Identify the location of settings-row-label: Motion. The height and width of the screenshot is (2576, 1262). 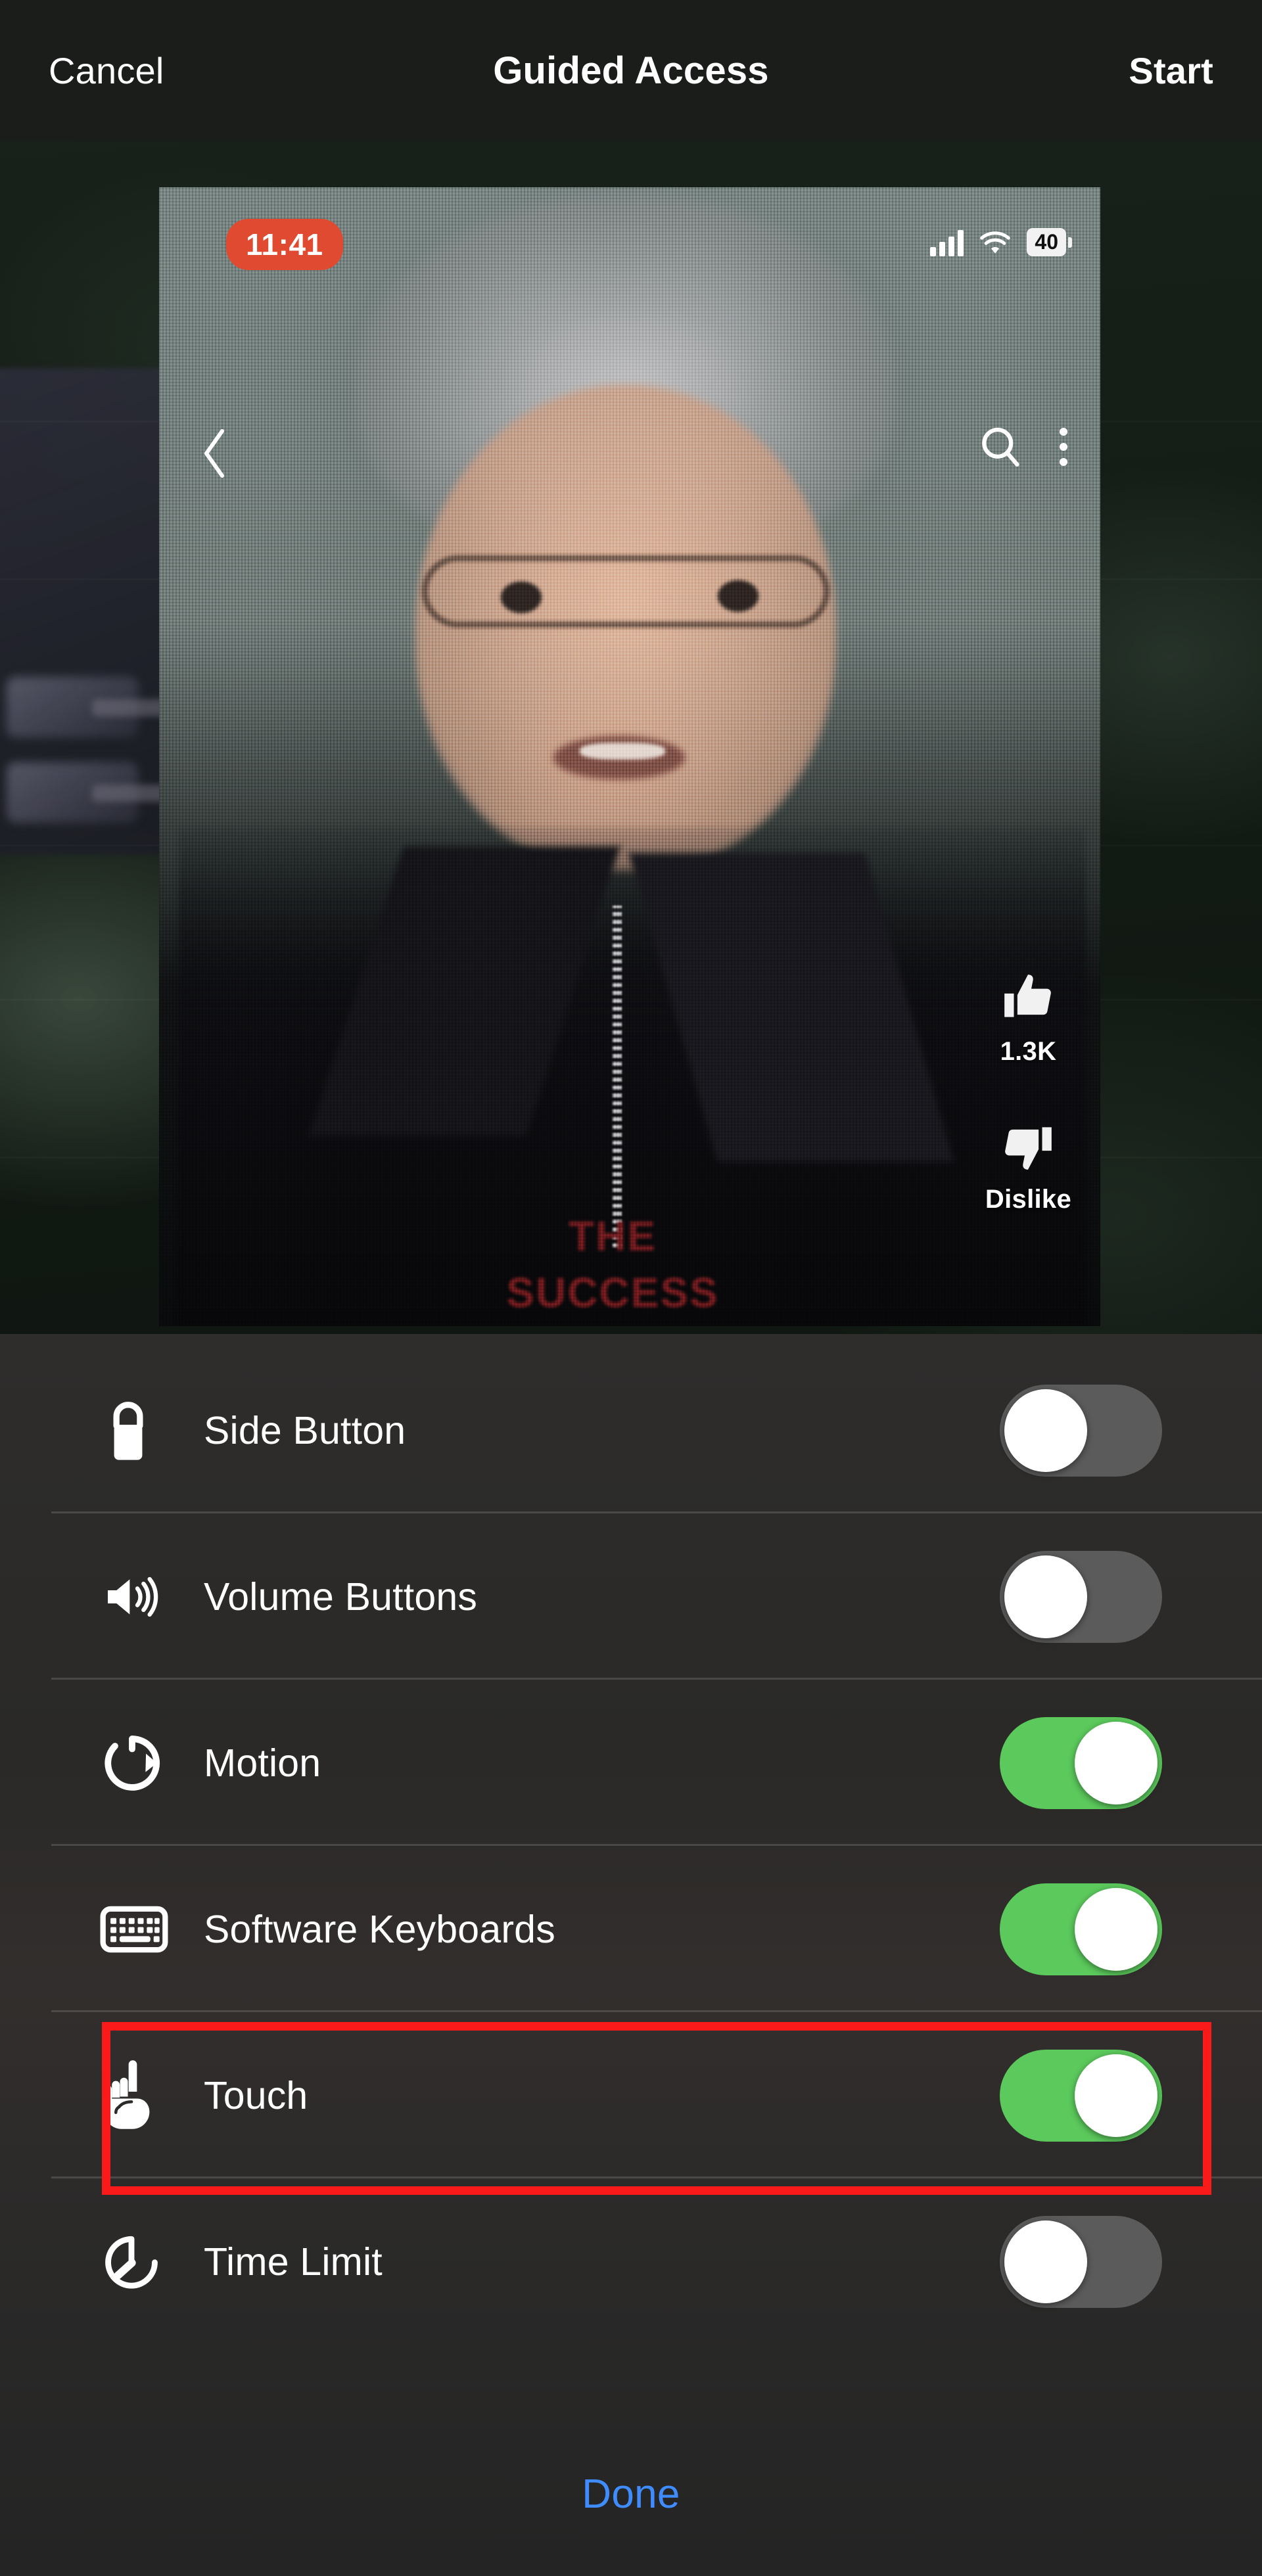
(263, 1763).